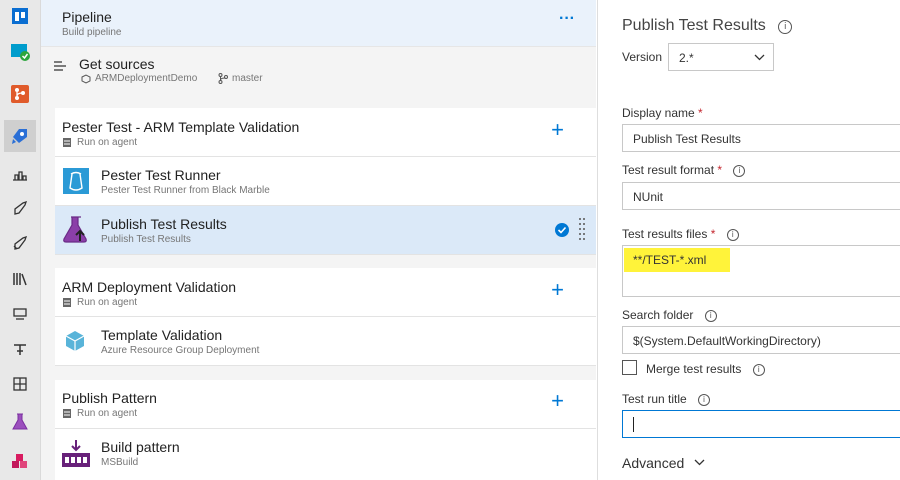 The width and height of the screenshot is (900, 480). I want to click on test-results-files-textarea: **/TEST-*.xml, so click(761, 271).